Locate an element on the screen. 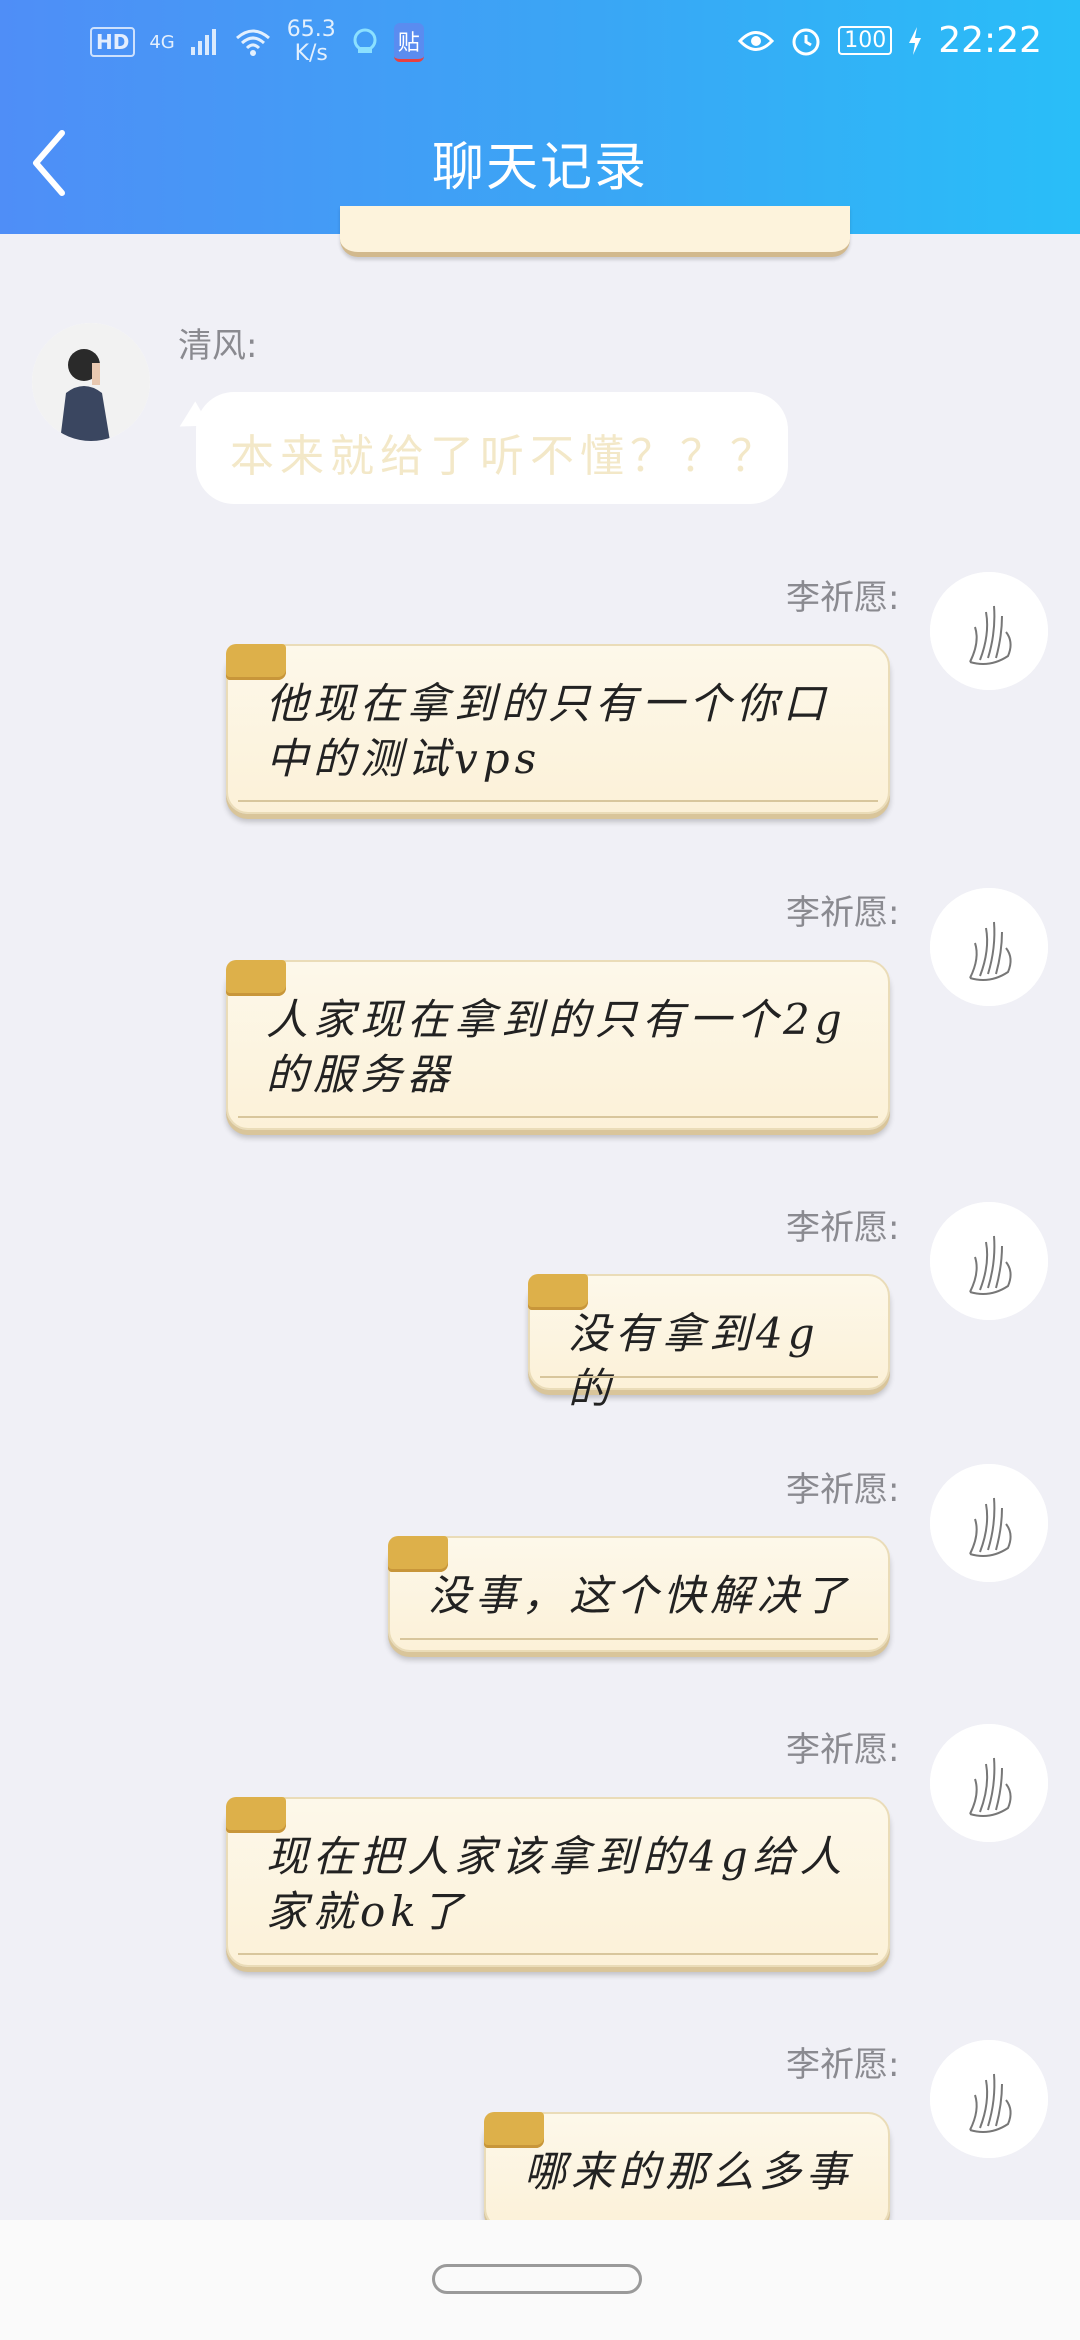 This screenshot has height=2340, width=1080. charging-icon is located at coordinates (915, 40).